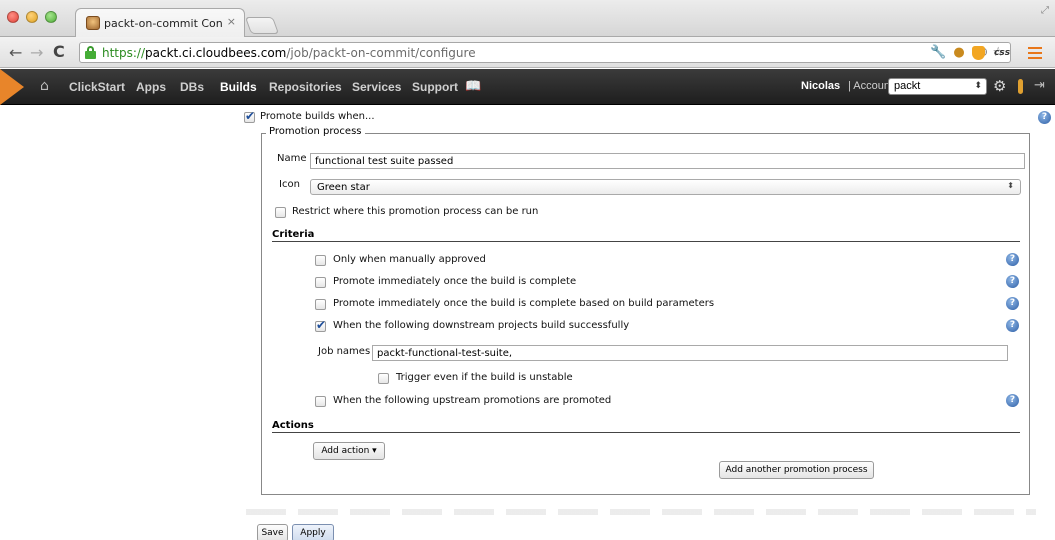 This screenshot has height=540, width=1055. What do you see at coordinates (1020, 86) in the screenshot?
I see `thermometer-icon` at bounding box center [1020, 86].